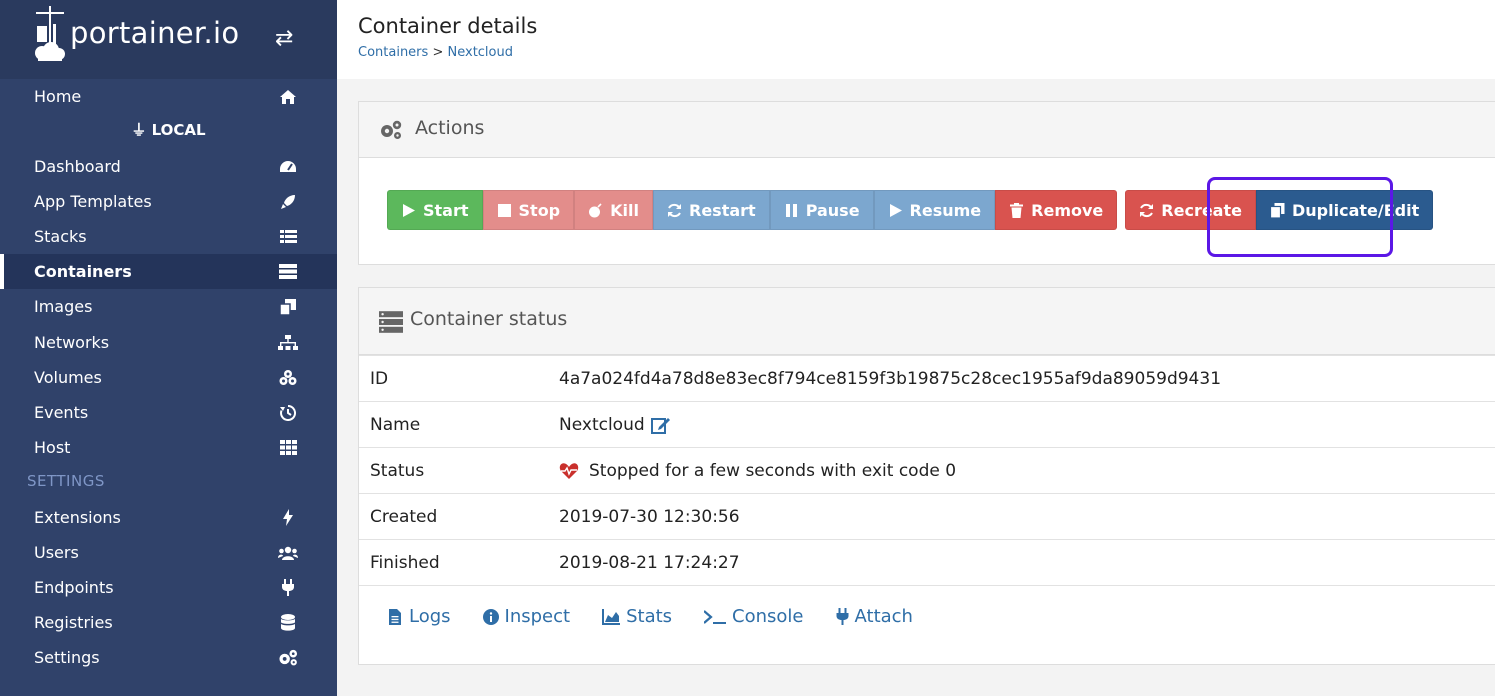 This screenshot has height=696, width=1495. I want to click on inspect-link-label: Inspect, so click(537, 616).